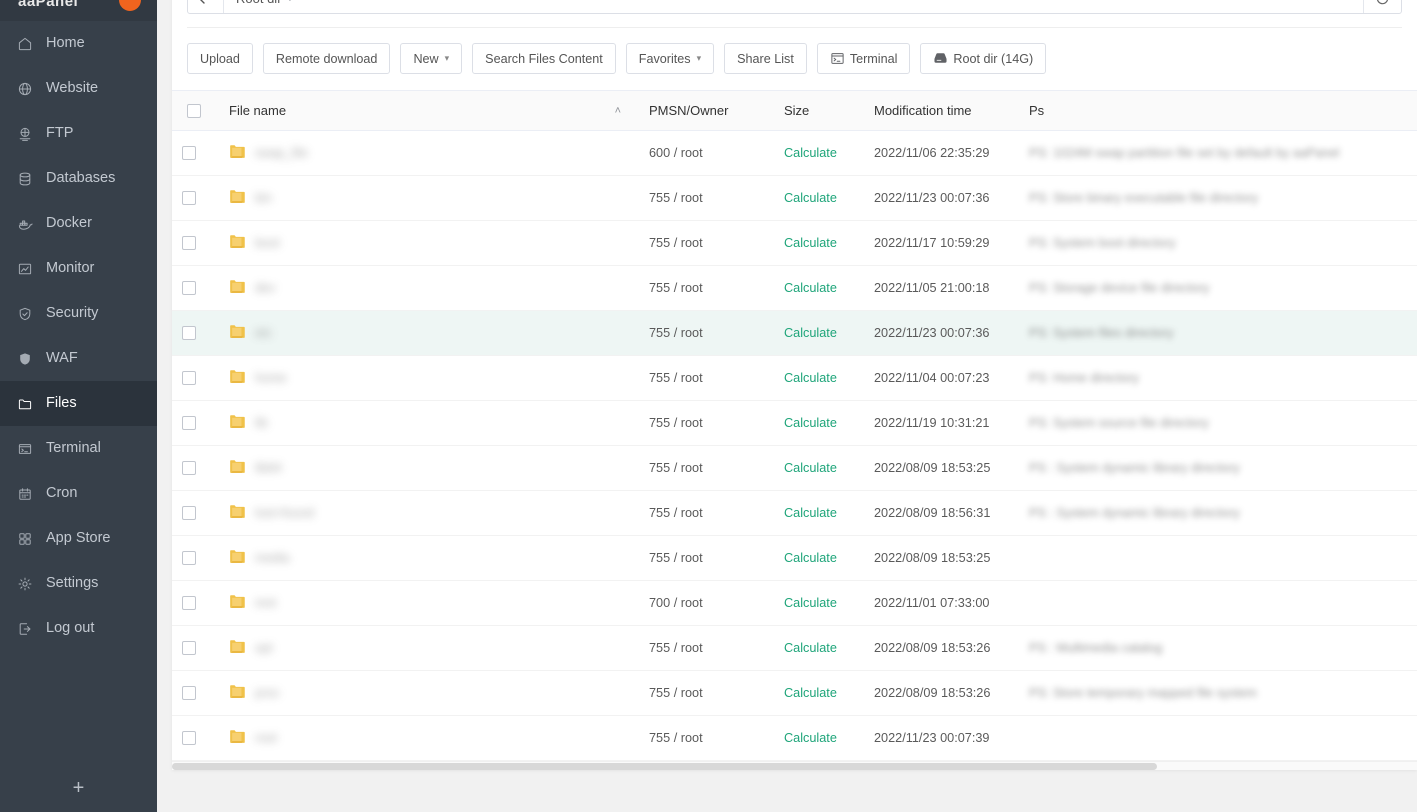 The width and height of the screenshot is (1417, 812). I want to click on scrollbar-thumb, so click(664, 766).